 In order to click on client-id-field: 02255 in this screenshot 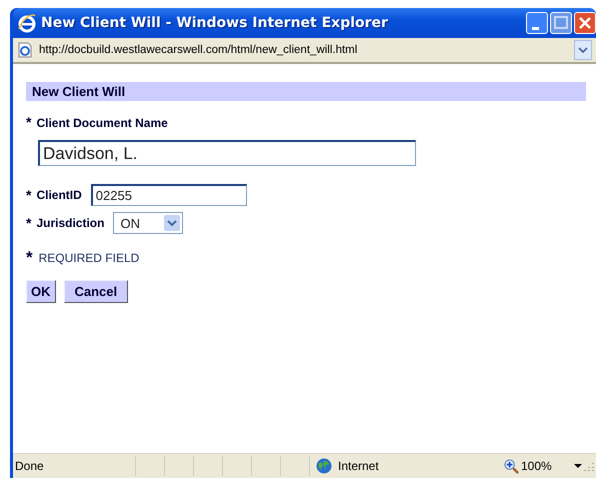, I will do `click(168, 195)`.